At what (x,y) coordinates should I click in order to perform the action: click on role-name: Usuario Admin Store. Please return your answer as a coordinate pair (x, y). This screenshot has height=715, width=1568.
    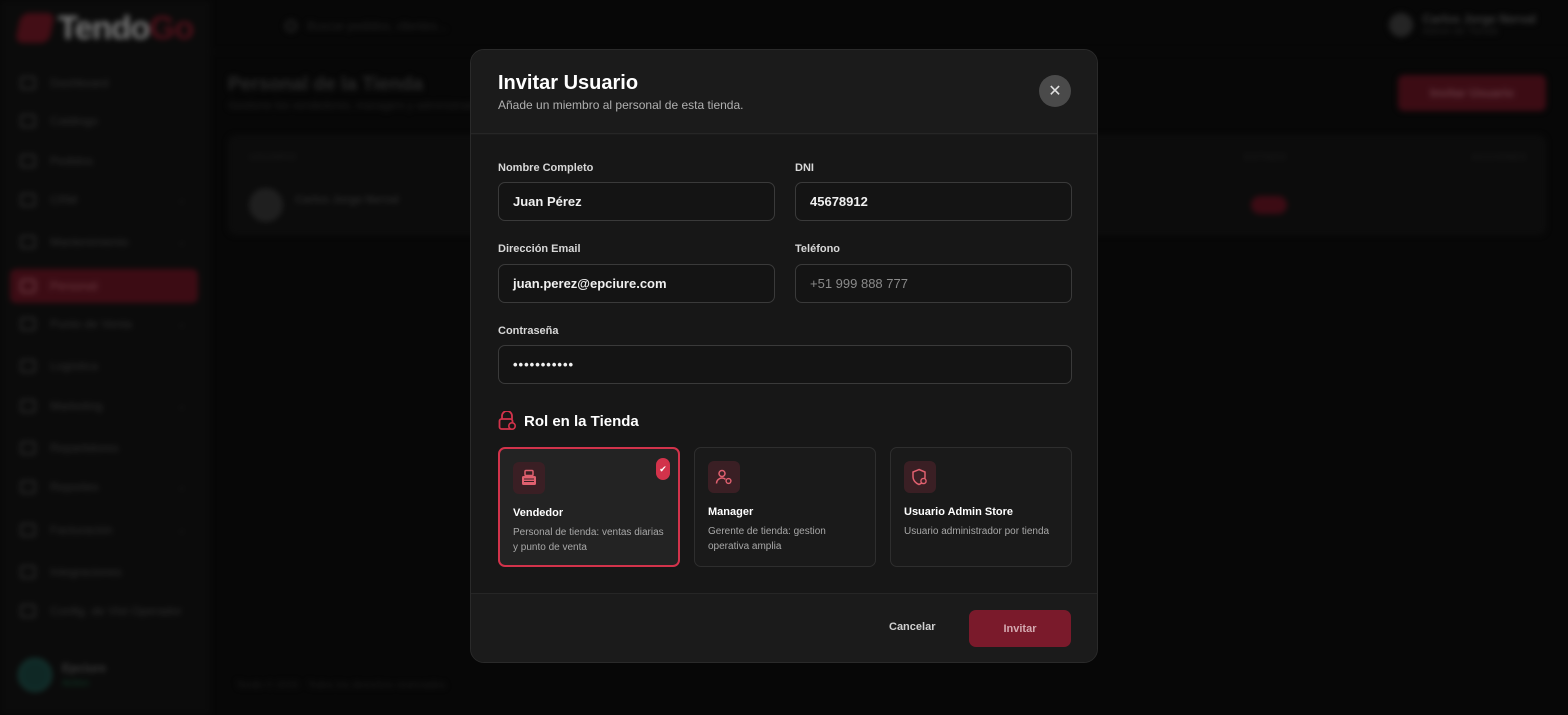
    Looking at the image, I should click on (958, 512).